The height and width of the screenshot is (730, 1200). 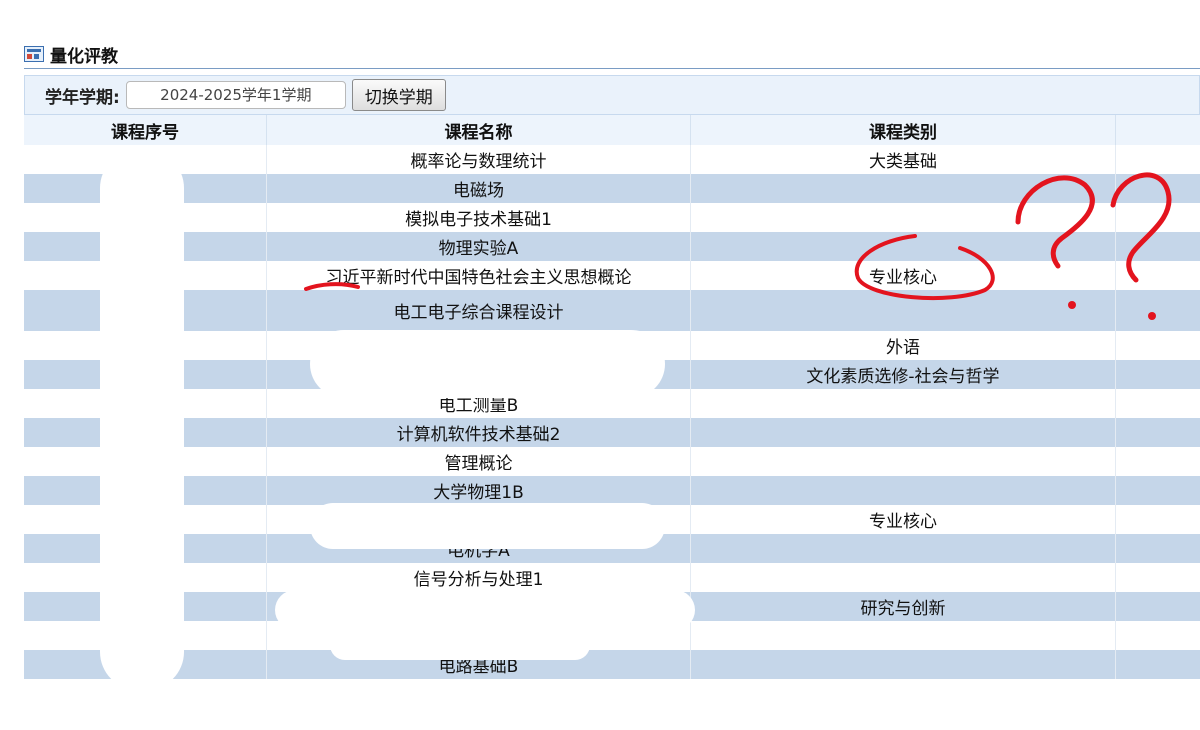 I want to click on course-name-cell: 信号分析与处理1, so click(x=478, y=577).